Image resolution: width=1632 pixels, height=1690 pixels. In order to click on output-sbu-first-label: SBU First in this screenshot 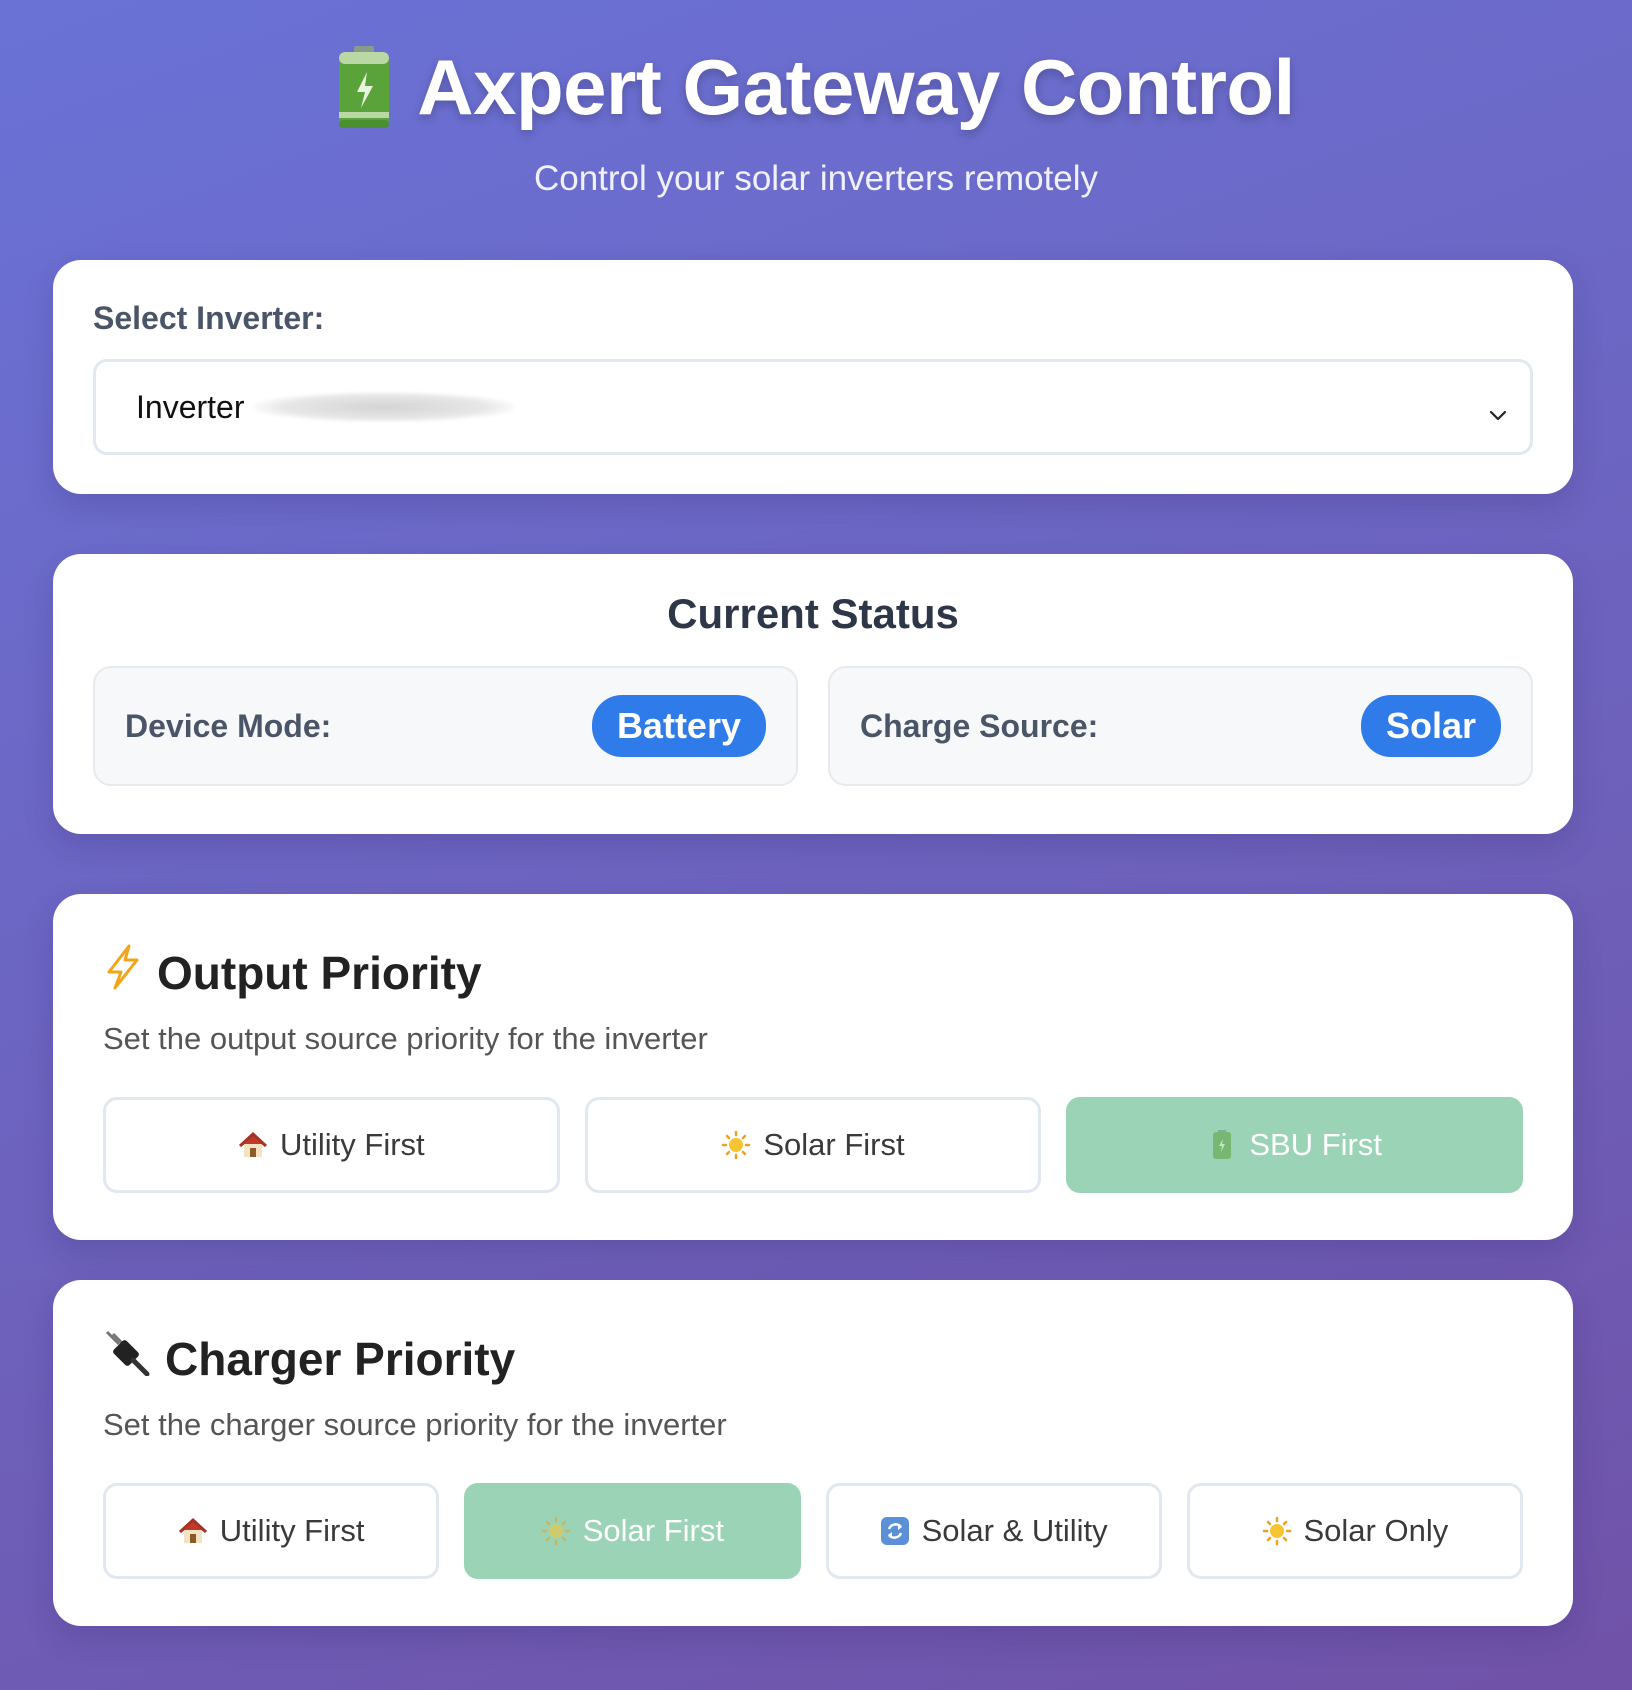, I will do `click(1315, 1144)`.